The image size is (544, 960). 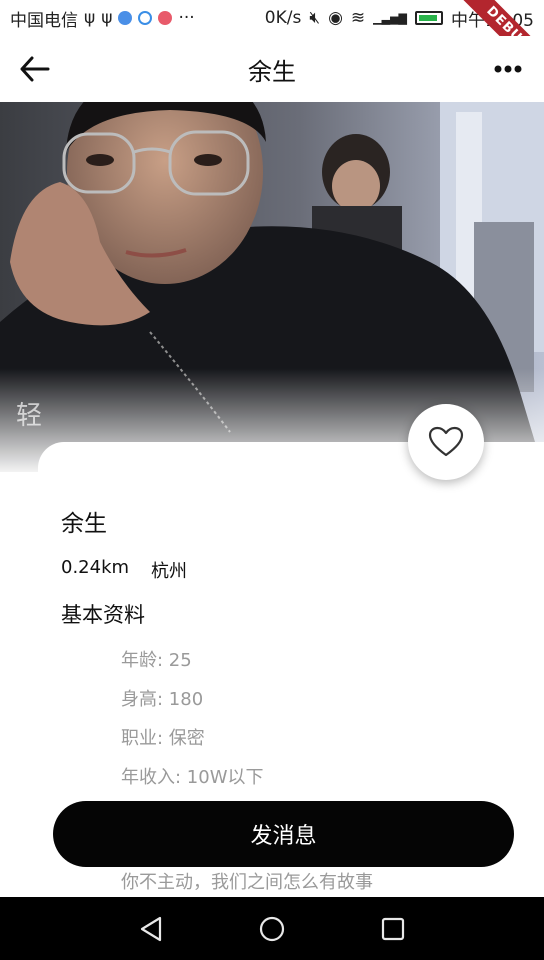 I want to click on battery-icon, so click(x=429, y=18).